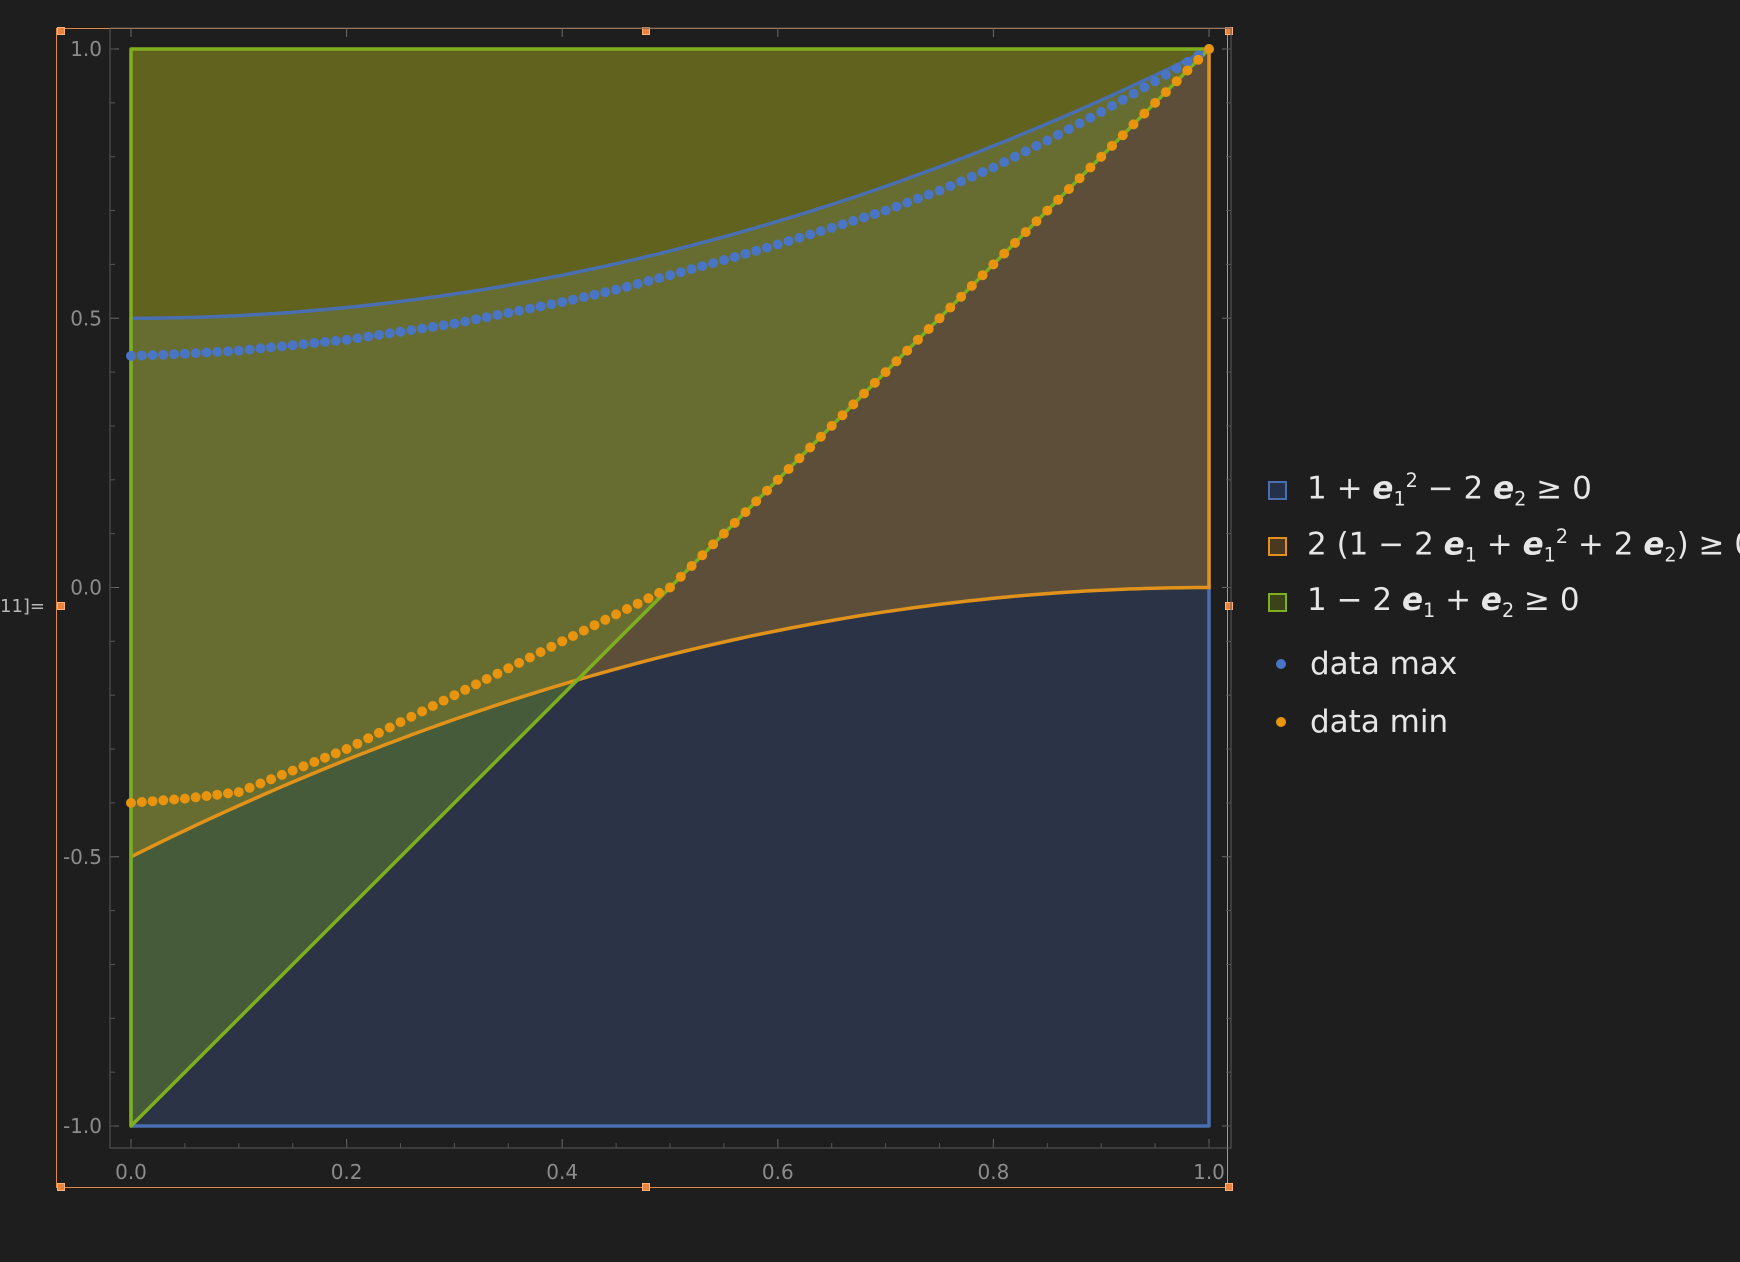 The image size is (1740, 1262). What do you see at coordinates (1504, 722) in the screenshot?
I see `legend-item-data-min: data min` at bounding box center [1504, 722].